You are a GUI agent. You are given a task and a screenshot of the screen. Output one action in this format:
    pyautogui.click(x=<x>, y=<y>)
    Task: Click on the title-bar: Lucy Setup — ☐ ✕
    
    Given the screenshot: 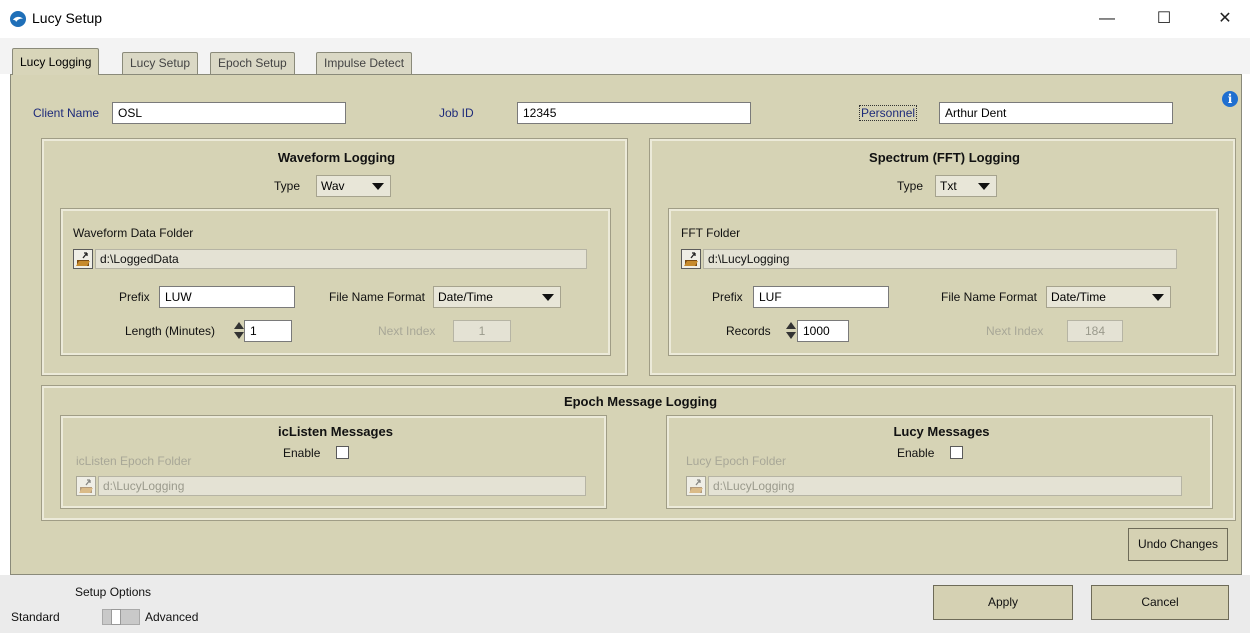 What is the action you would take?
    pyautogui.click(x=625, y=19)
    